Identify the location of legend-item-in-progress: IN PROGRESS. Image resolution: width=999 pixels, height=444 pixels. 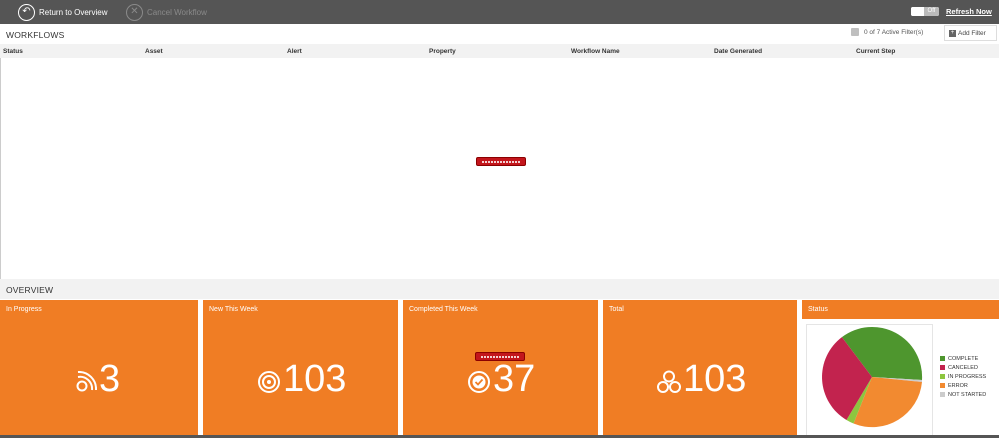
(963, 376).